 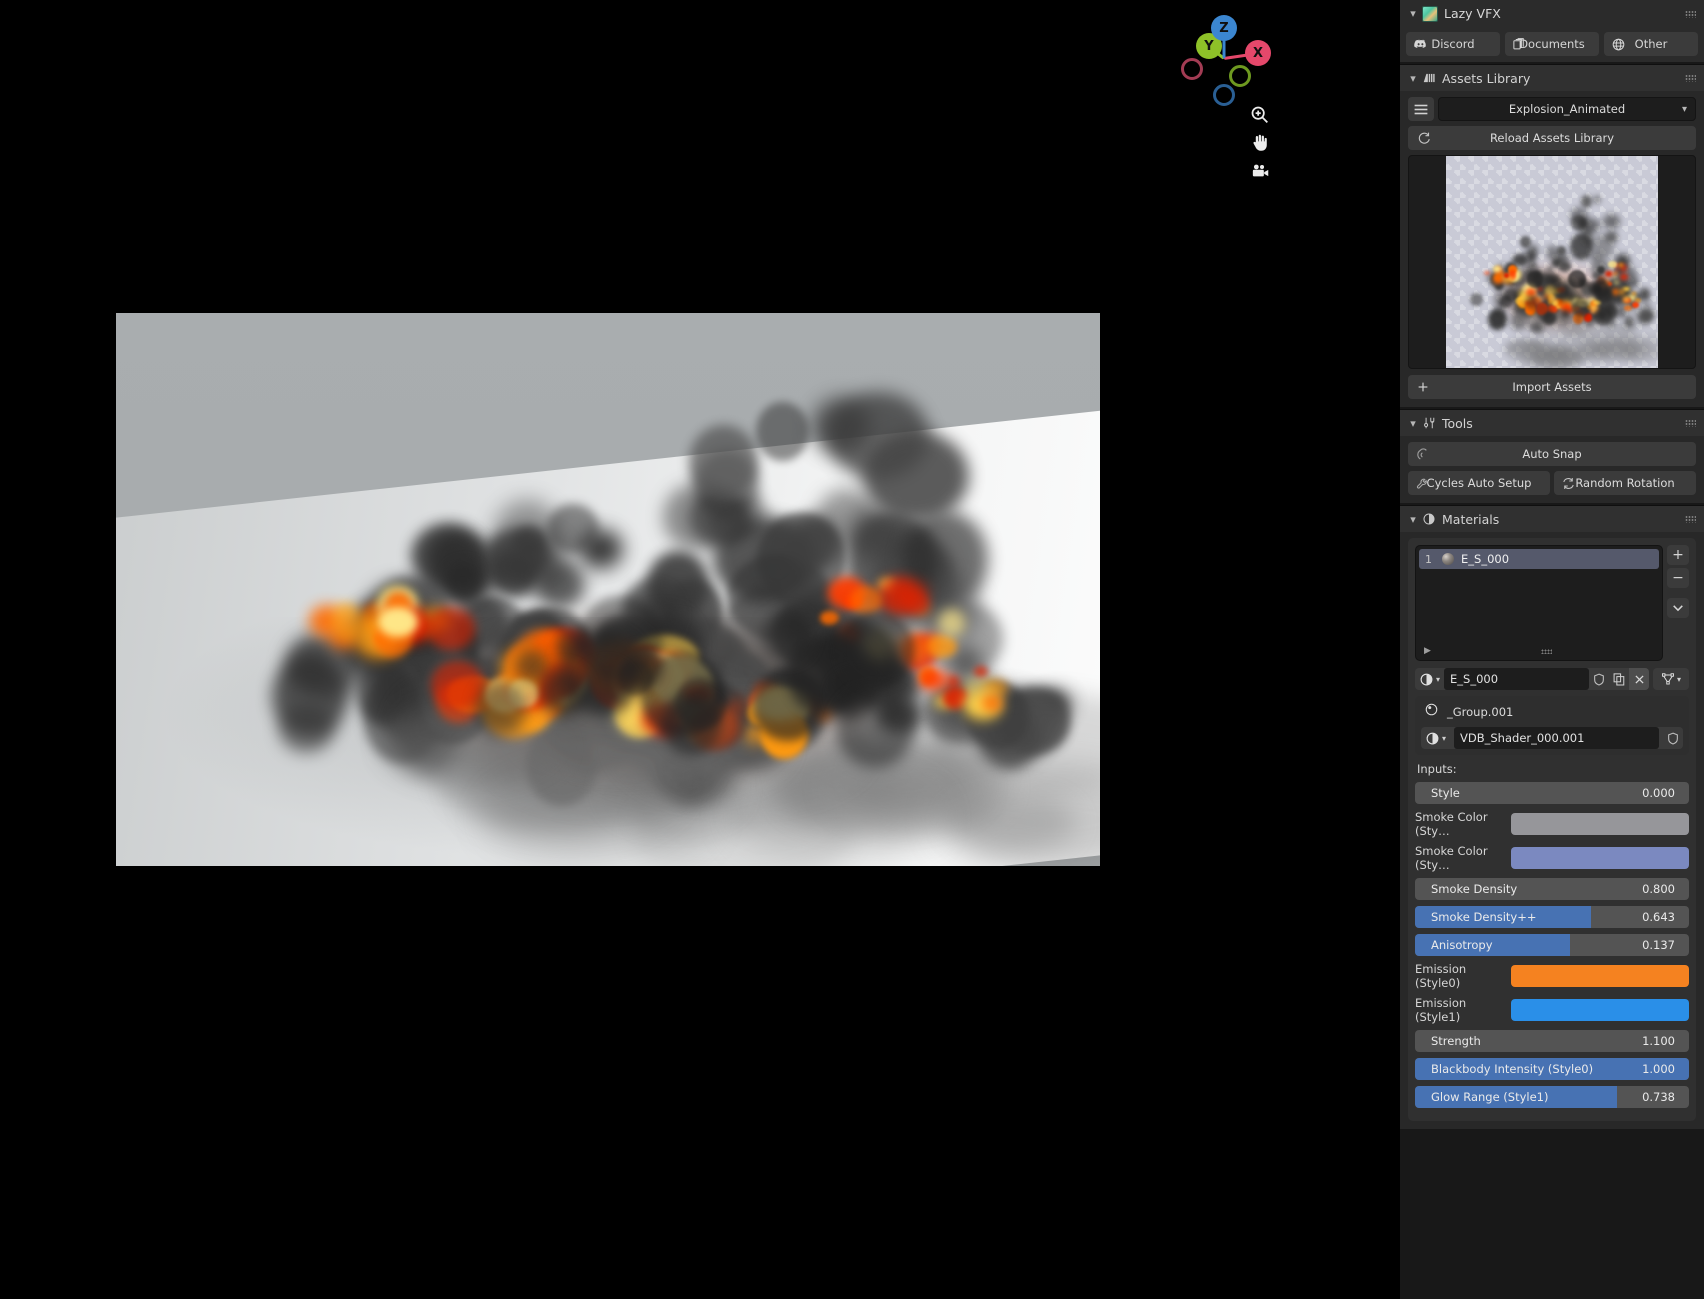 What do you see at coordinates (1224, 58) in the screenshot?
I see `navigation-gizmo: XYZ` at bounding box center [1224, 58].